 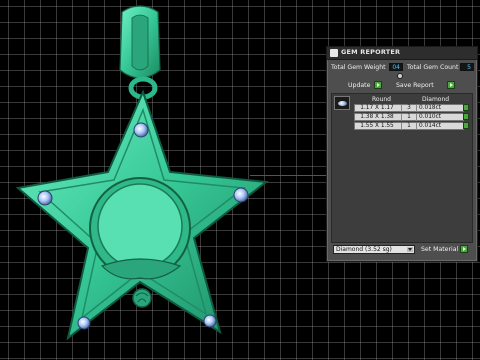 What do you see at coordinates (433, 67) in the screenshot?
I see `total-gem-count-label: Total Gem Count` at bounding box center [433, 67].